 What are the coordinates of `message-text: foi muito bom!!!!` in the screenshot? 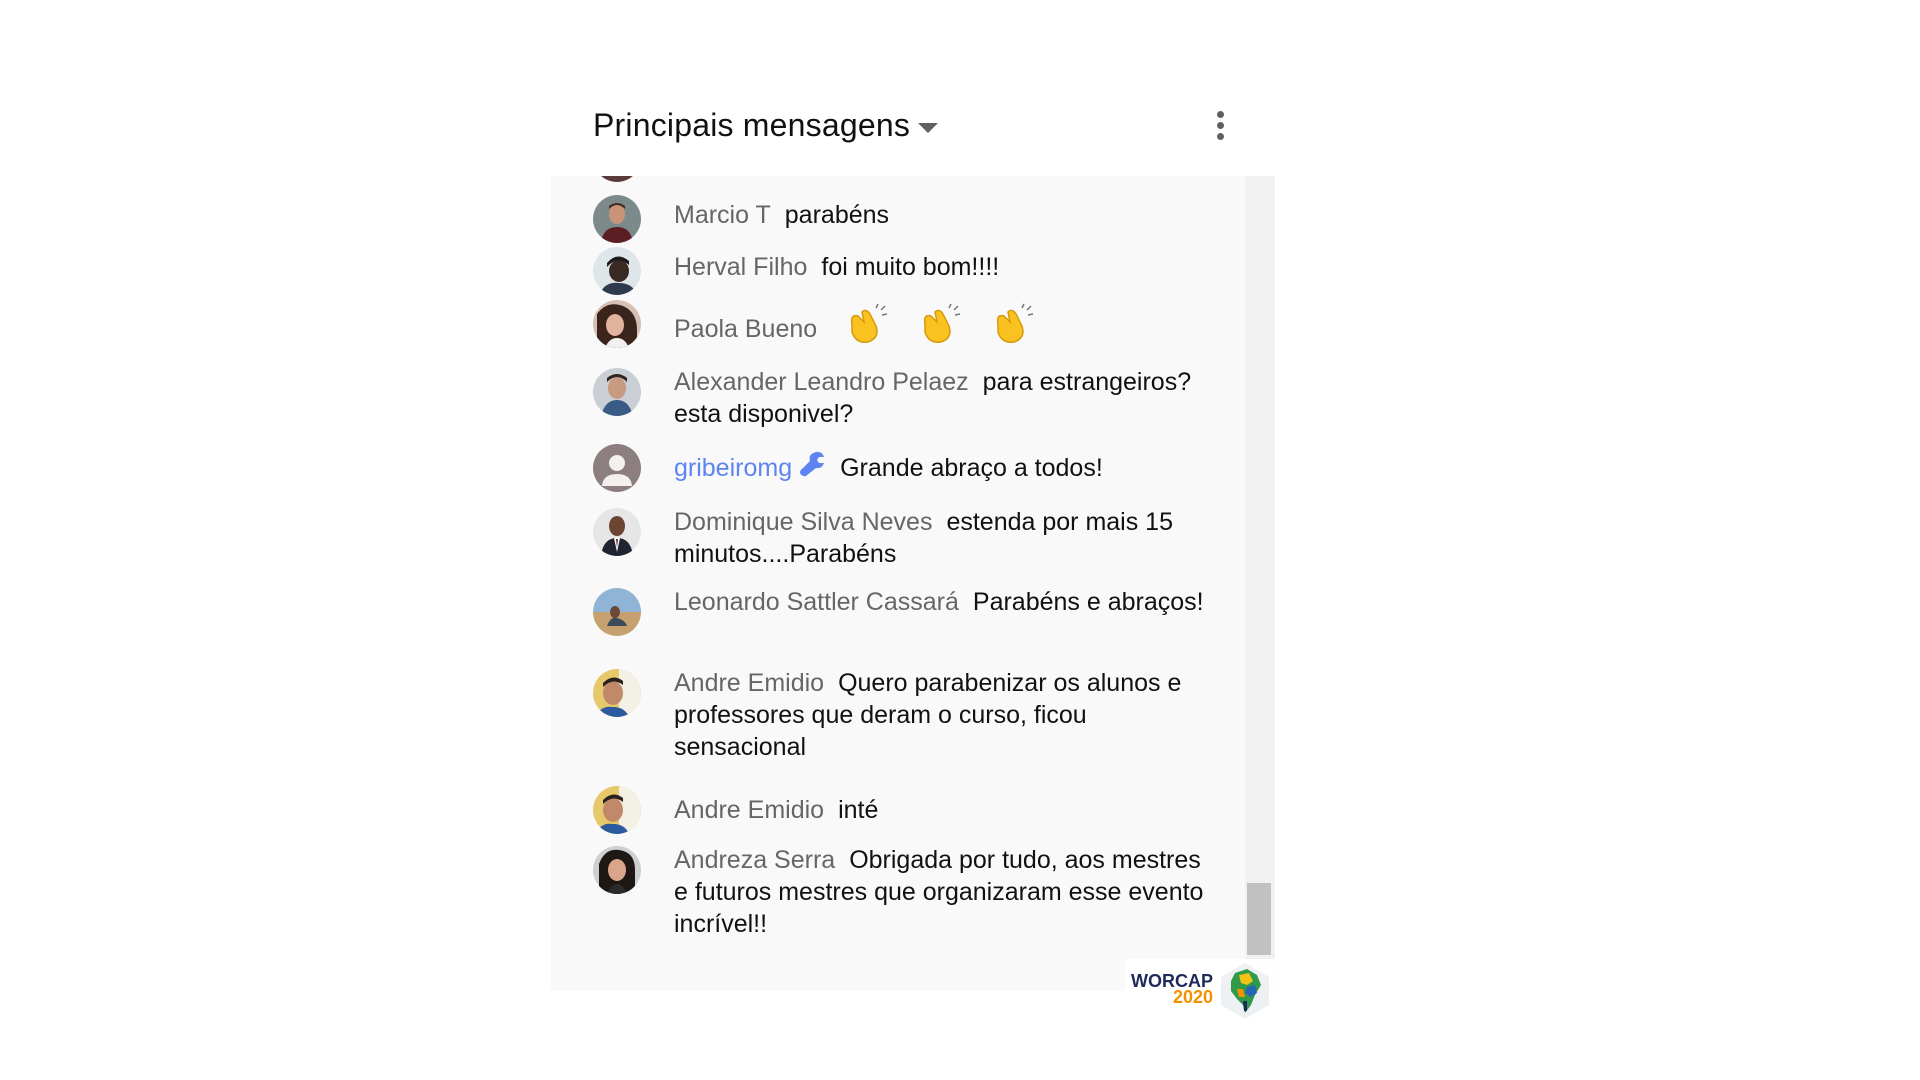 It's located at (910, 267).